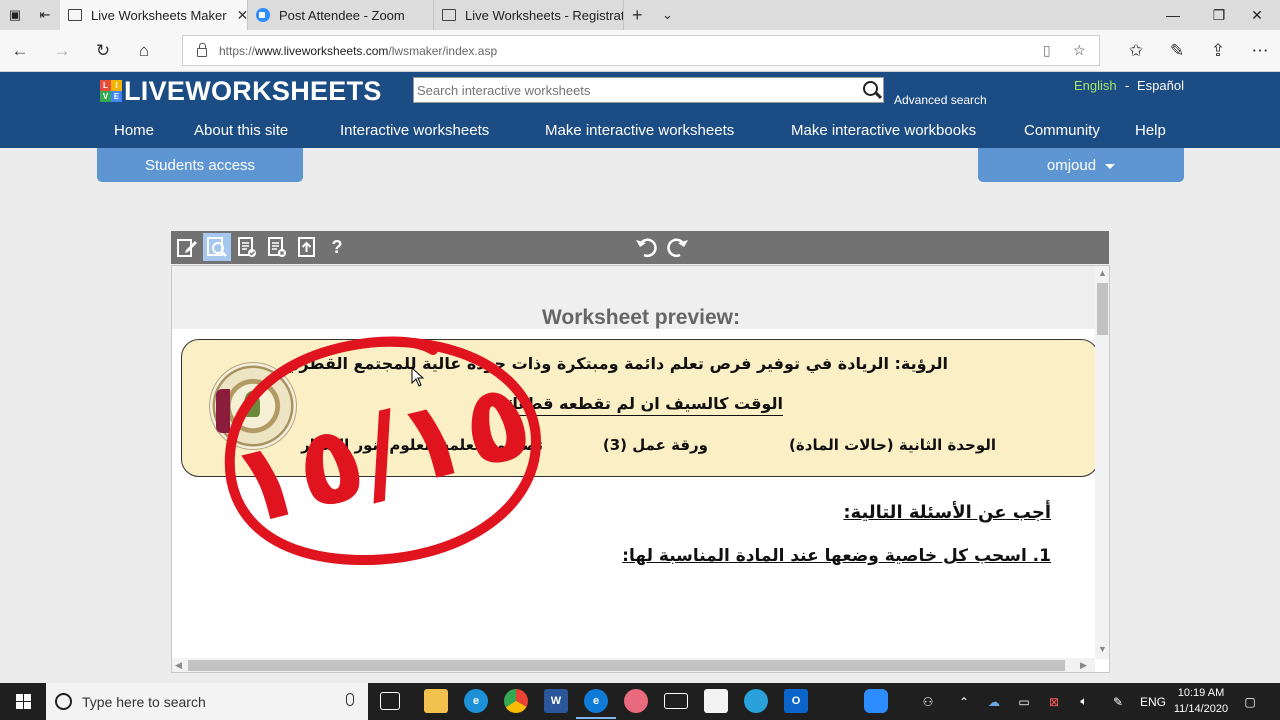 This screenshot has height=720, width=1280. What do you see at coordinates (116, 96) in the screenshot?
I see `logo-letter: E` at bounding box center [116, 96].